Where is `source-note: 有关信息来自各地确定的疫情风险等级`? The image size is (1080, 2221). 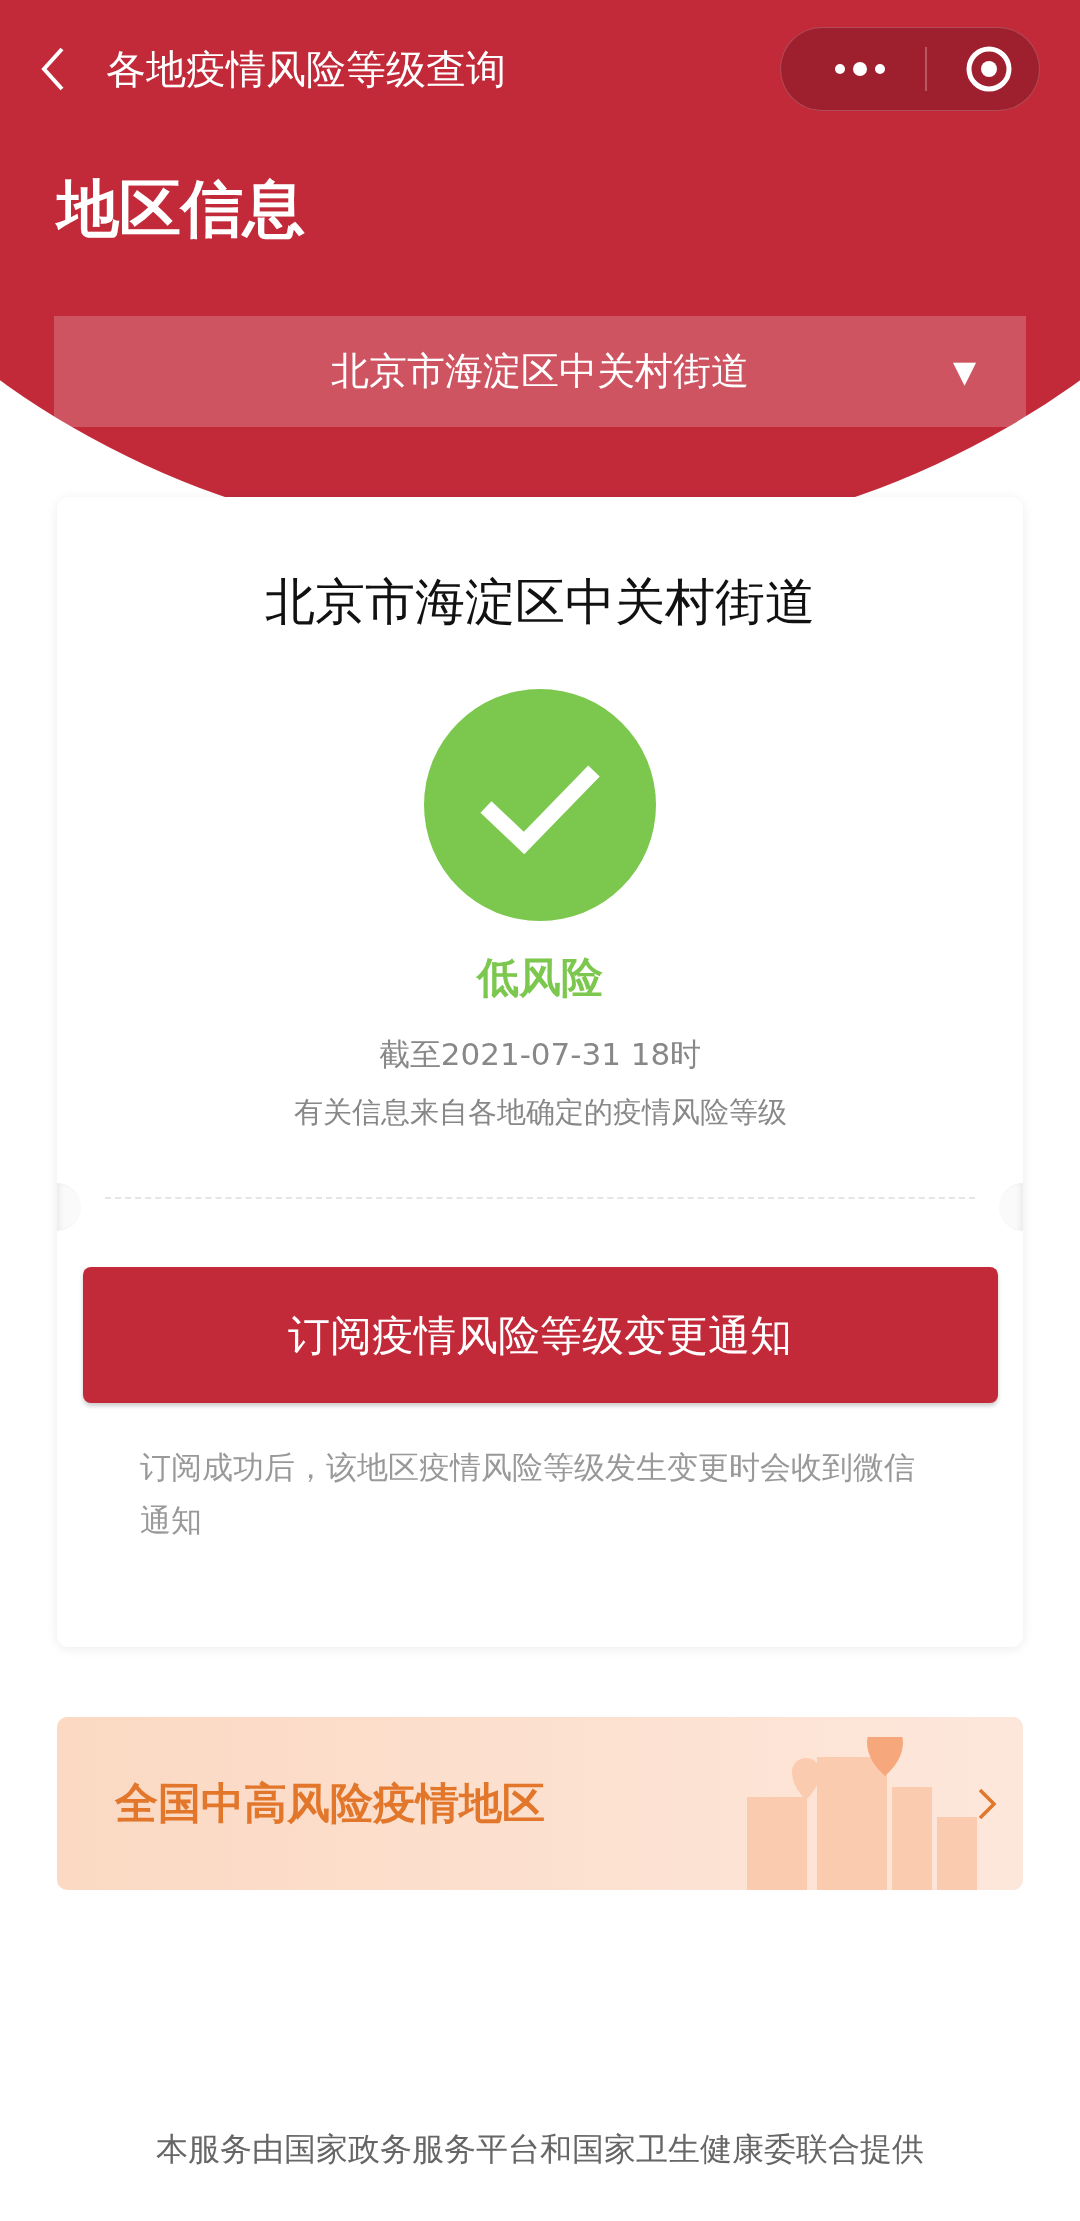
source-note: 有关信息来自各地确定的疫情风险等级 is located at coordinates (540, 1112).